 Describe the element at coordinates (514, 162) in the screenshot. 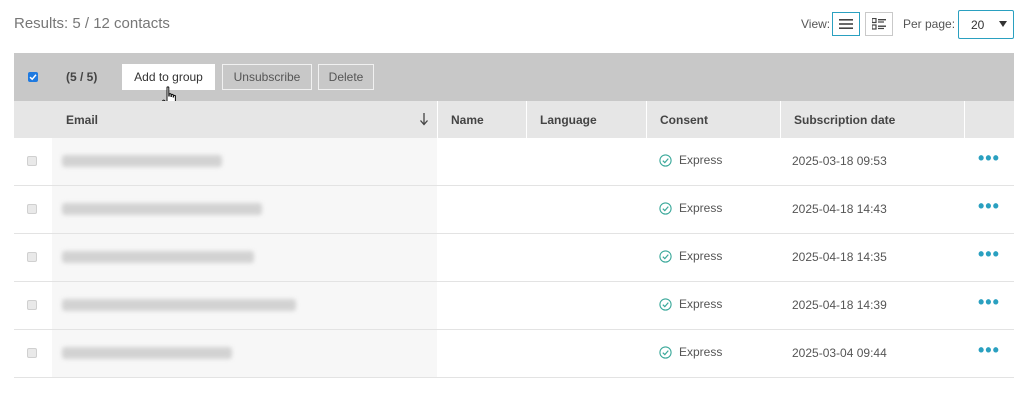

I see `table-row: Express 2025-03-18 09:53 •••` at that location.